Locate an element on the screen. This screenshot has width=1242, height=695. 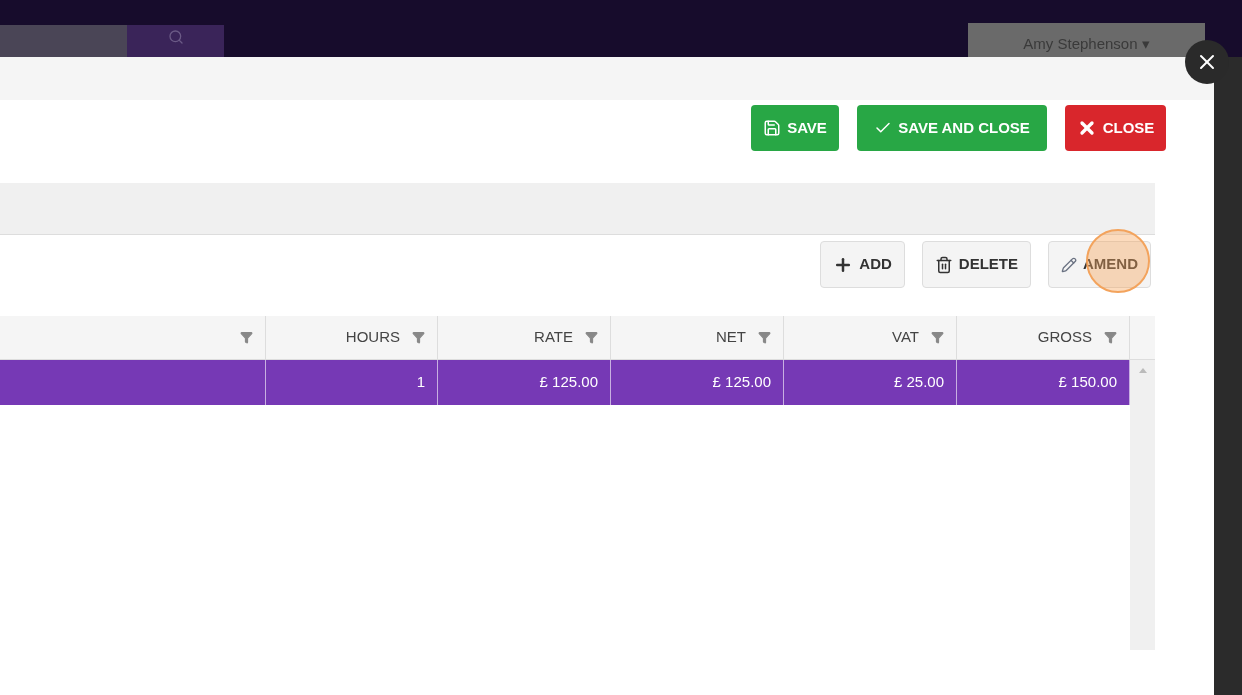
add-button: ADD is located at coordinates (862, 264).